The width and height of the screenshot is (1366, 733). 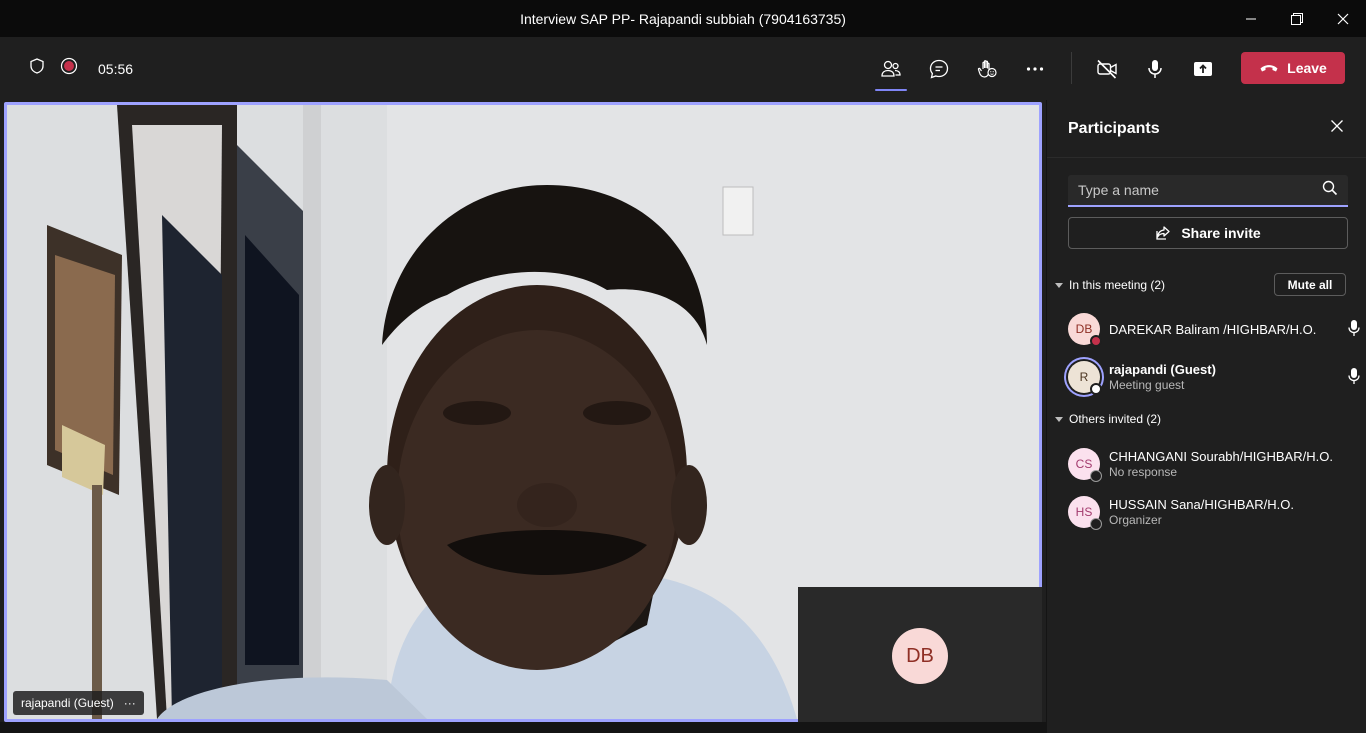 I want to click on participant-name: HUSSAIN Sana/HIGHBAR/H.O., so click(x=1201, y=504).